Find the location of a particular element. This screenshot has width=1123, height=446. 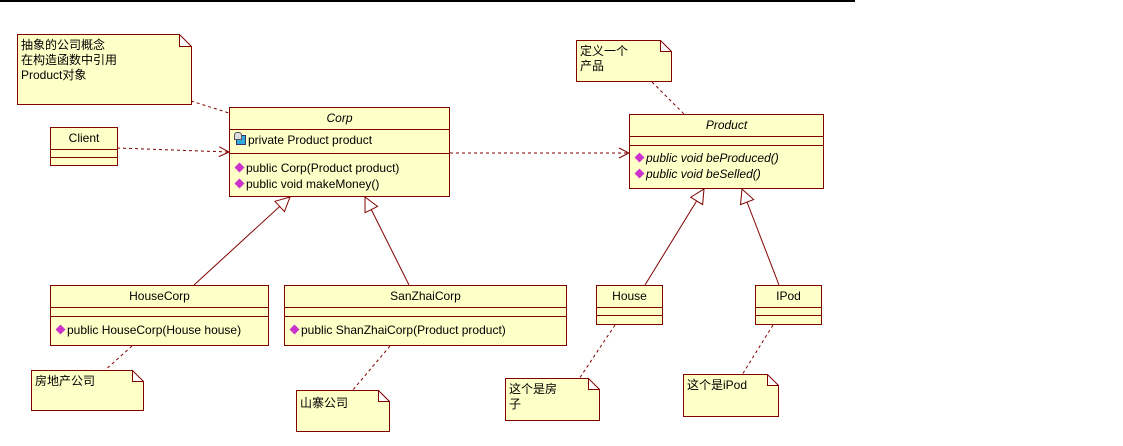

operation-row: public ShanZhaiCorp(Product product) is located at coordinates (425, 330).